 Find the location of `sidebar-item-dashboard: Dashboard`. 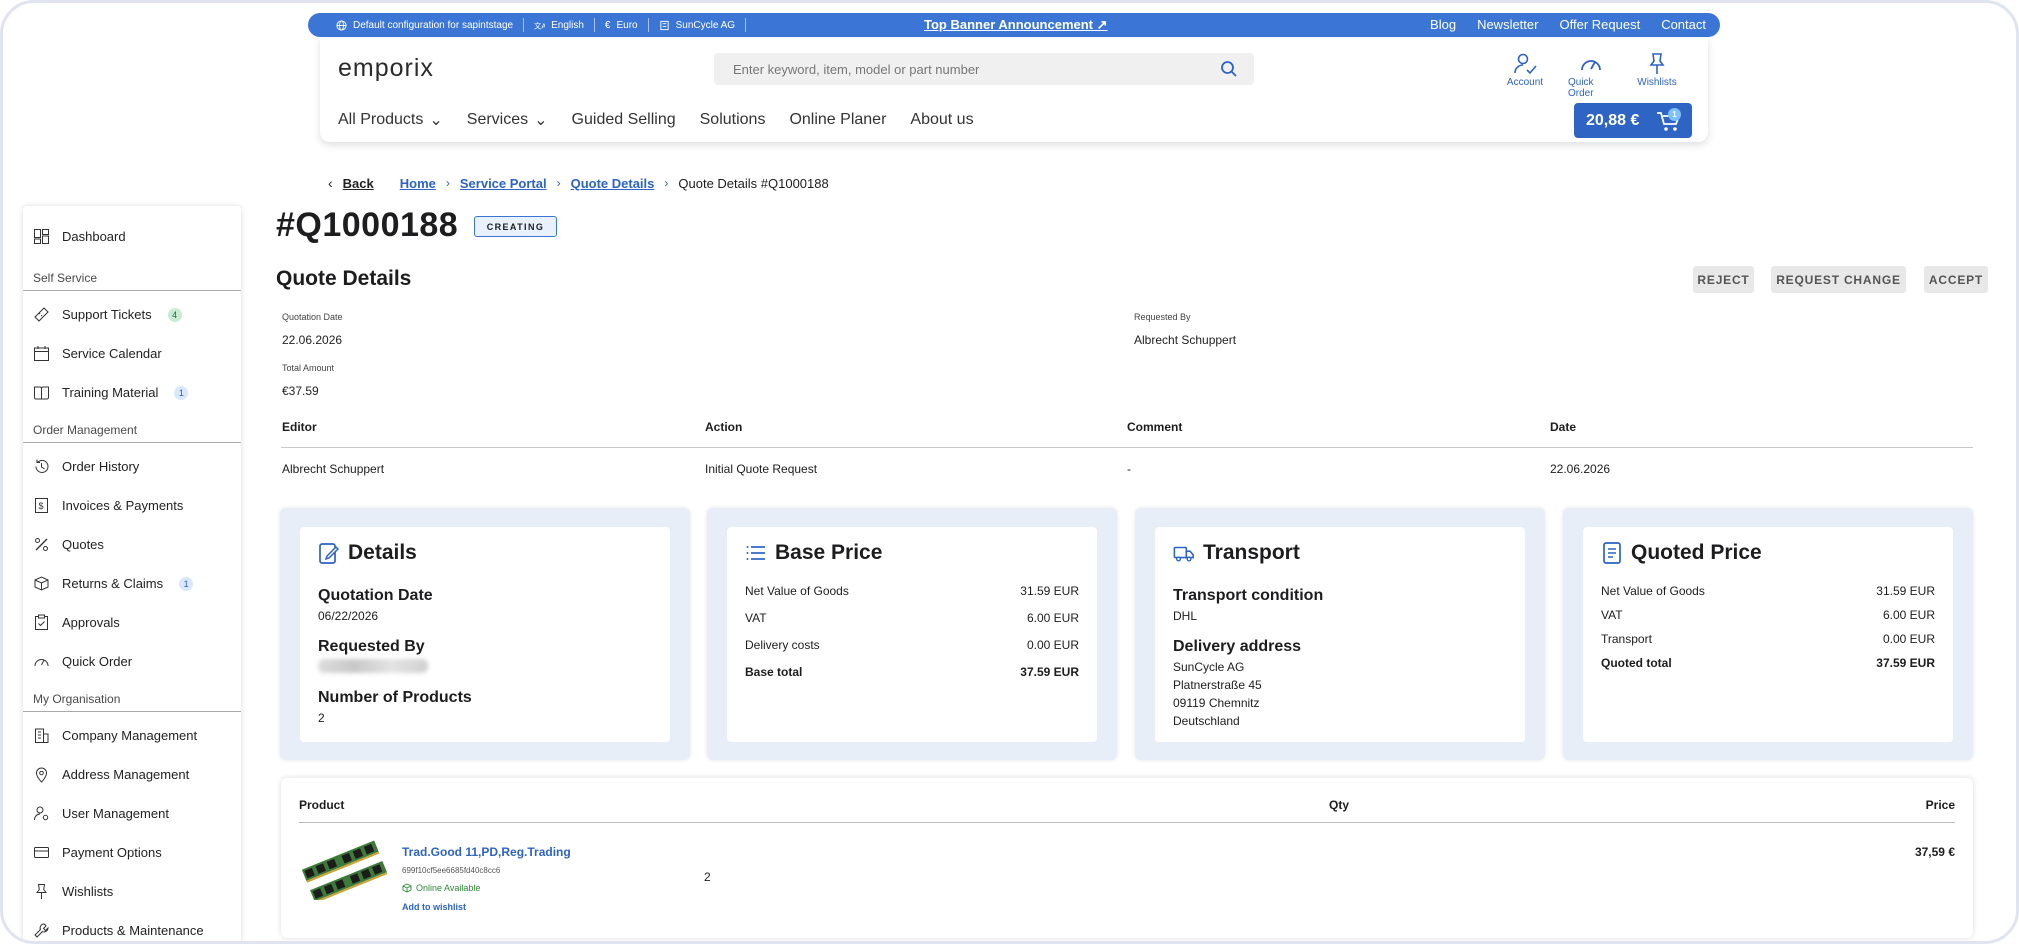

sidebar-item-dashboard: Dashboard is located at coordinates (79, 236).